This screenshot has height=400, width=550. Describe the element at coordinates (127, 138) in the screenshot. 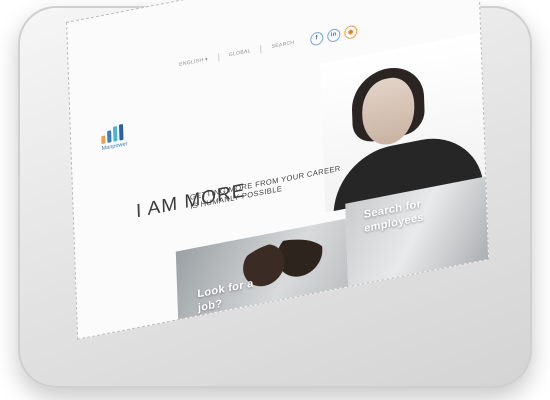

I see `manpower-logo: Manpower` at that location.